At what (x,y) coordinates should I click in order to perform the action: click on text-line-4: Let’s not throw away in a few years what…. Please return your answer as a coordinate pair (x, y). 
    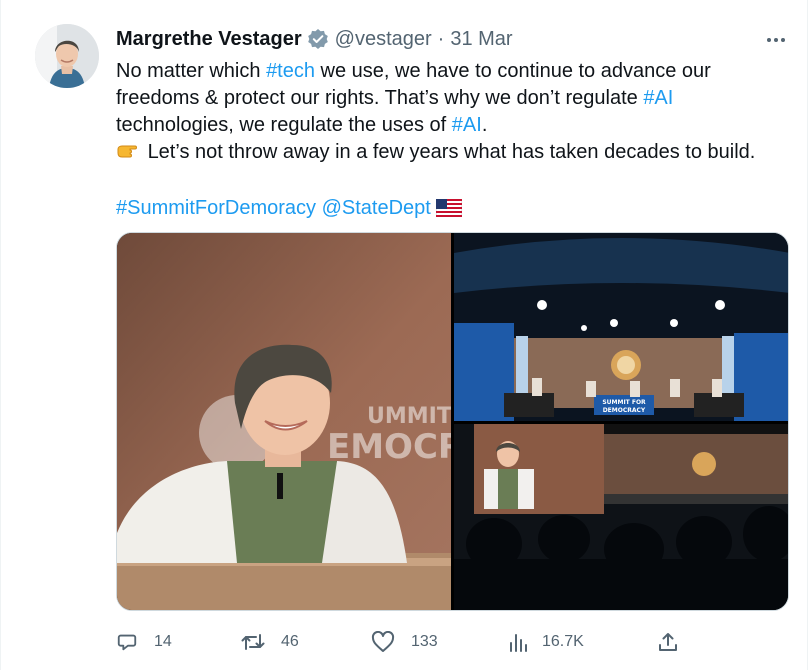
    Looking at the image, I should click on (456, 154).